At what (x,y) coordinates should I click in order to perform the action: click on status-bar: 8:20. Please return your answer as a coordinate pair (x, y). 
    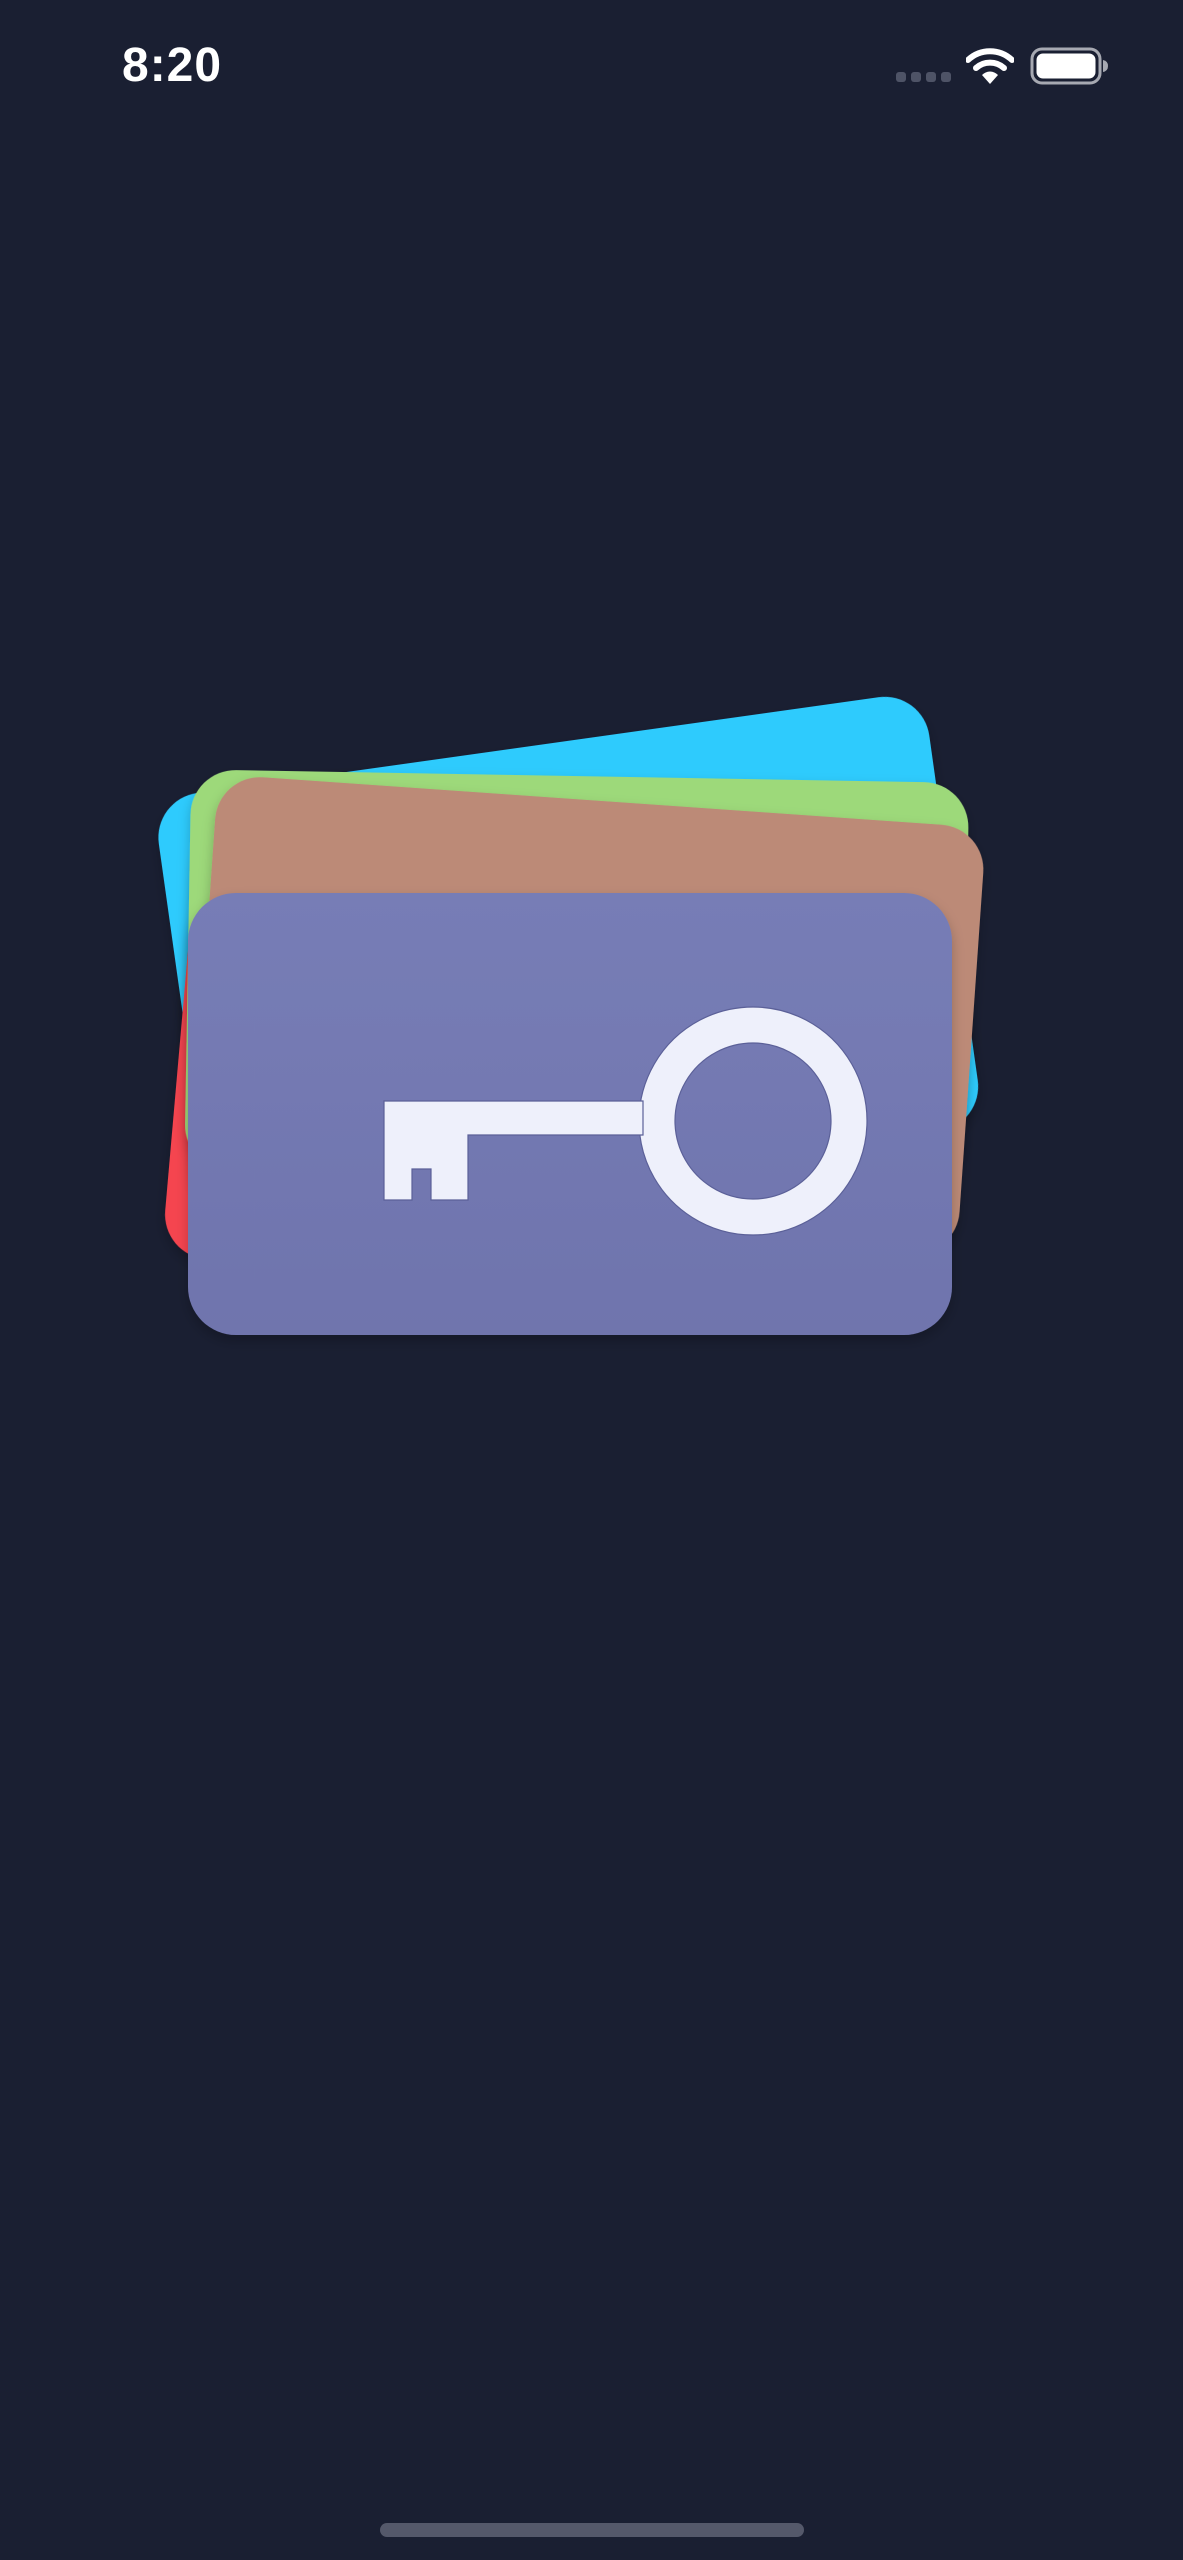
    Looking at the image, I should click on (591, 70).